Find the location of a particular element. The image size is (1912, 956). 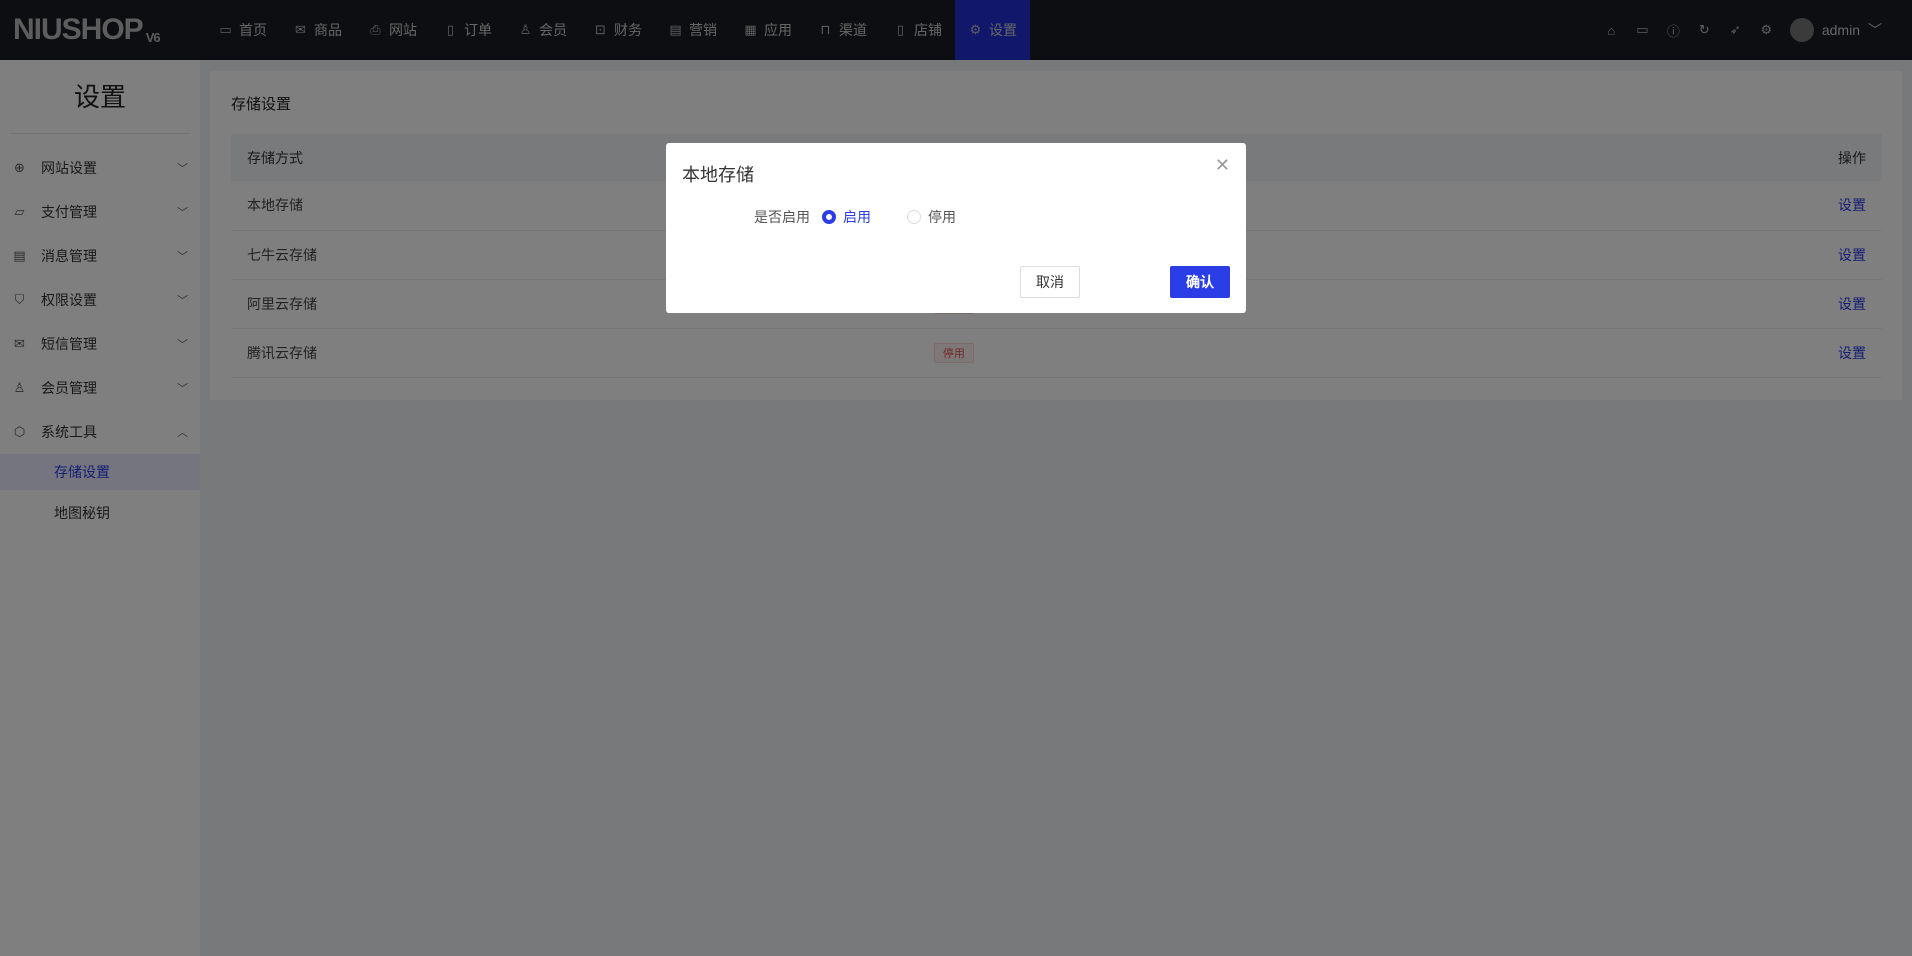

cancel-button: 取消 is located at coordinates (1050, 282).